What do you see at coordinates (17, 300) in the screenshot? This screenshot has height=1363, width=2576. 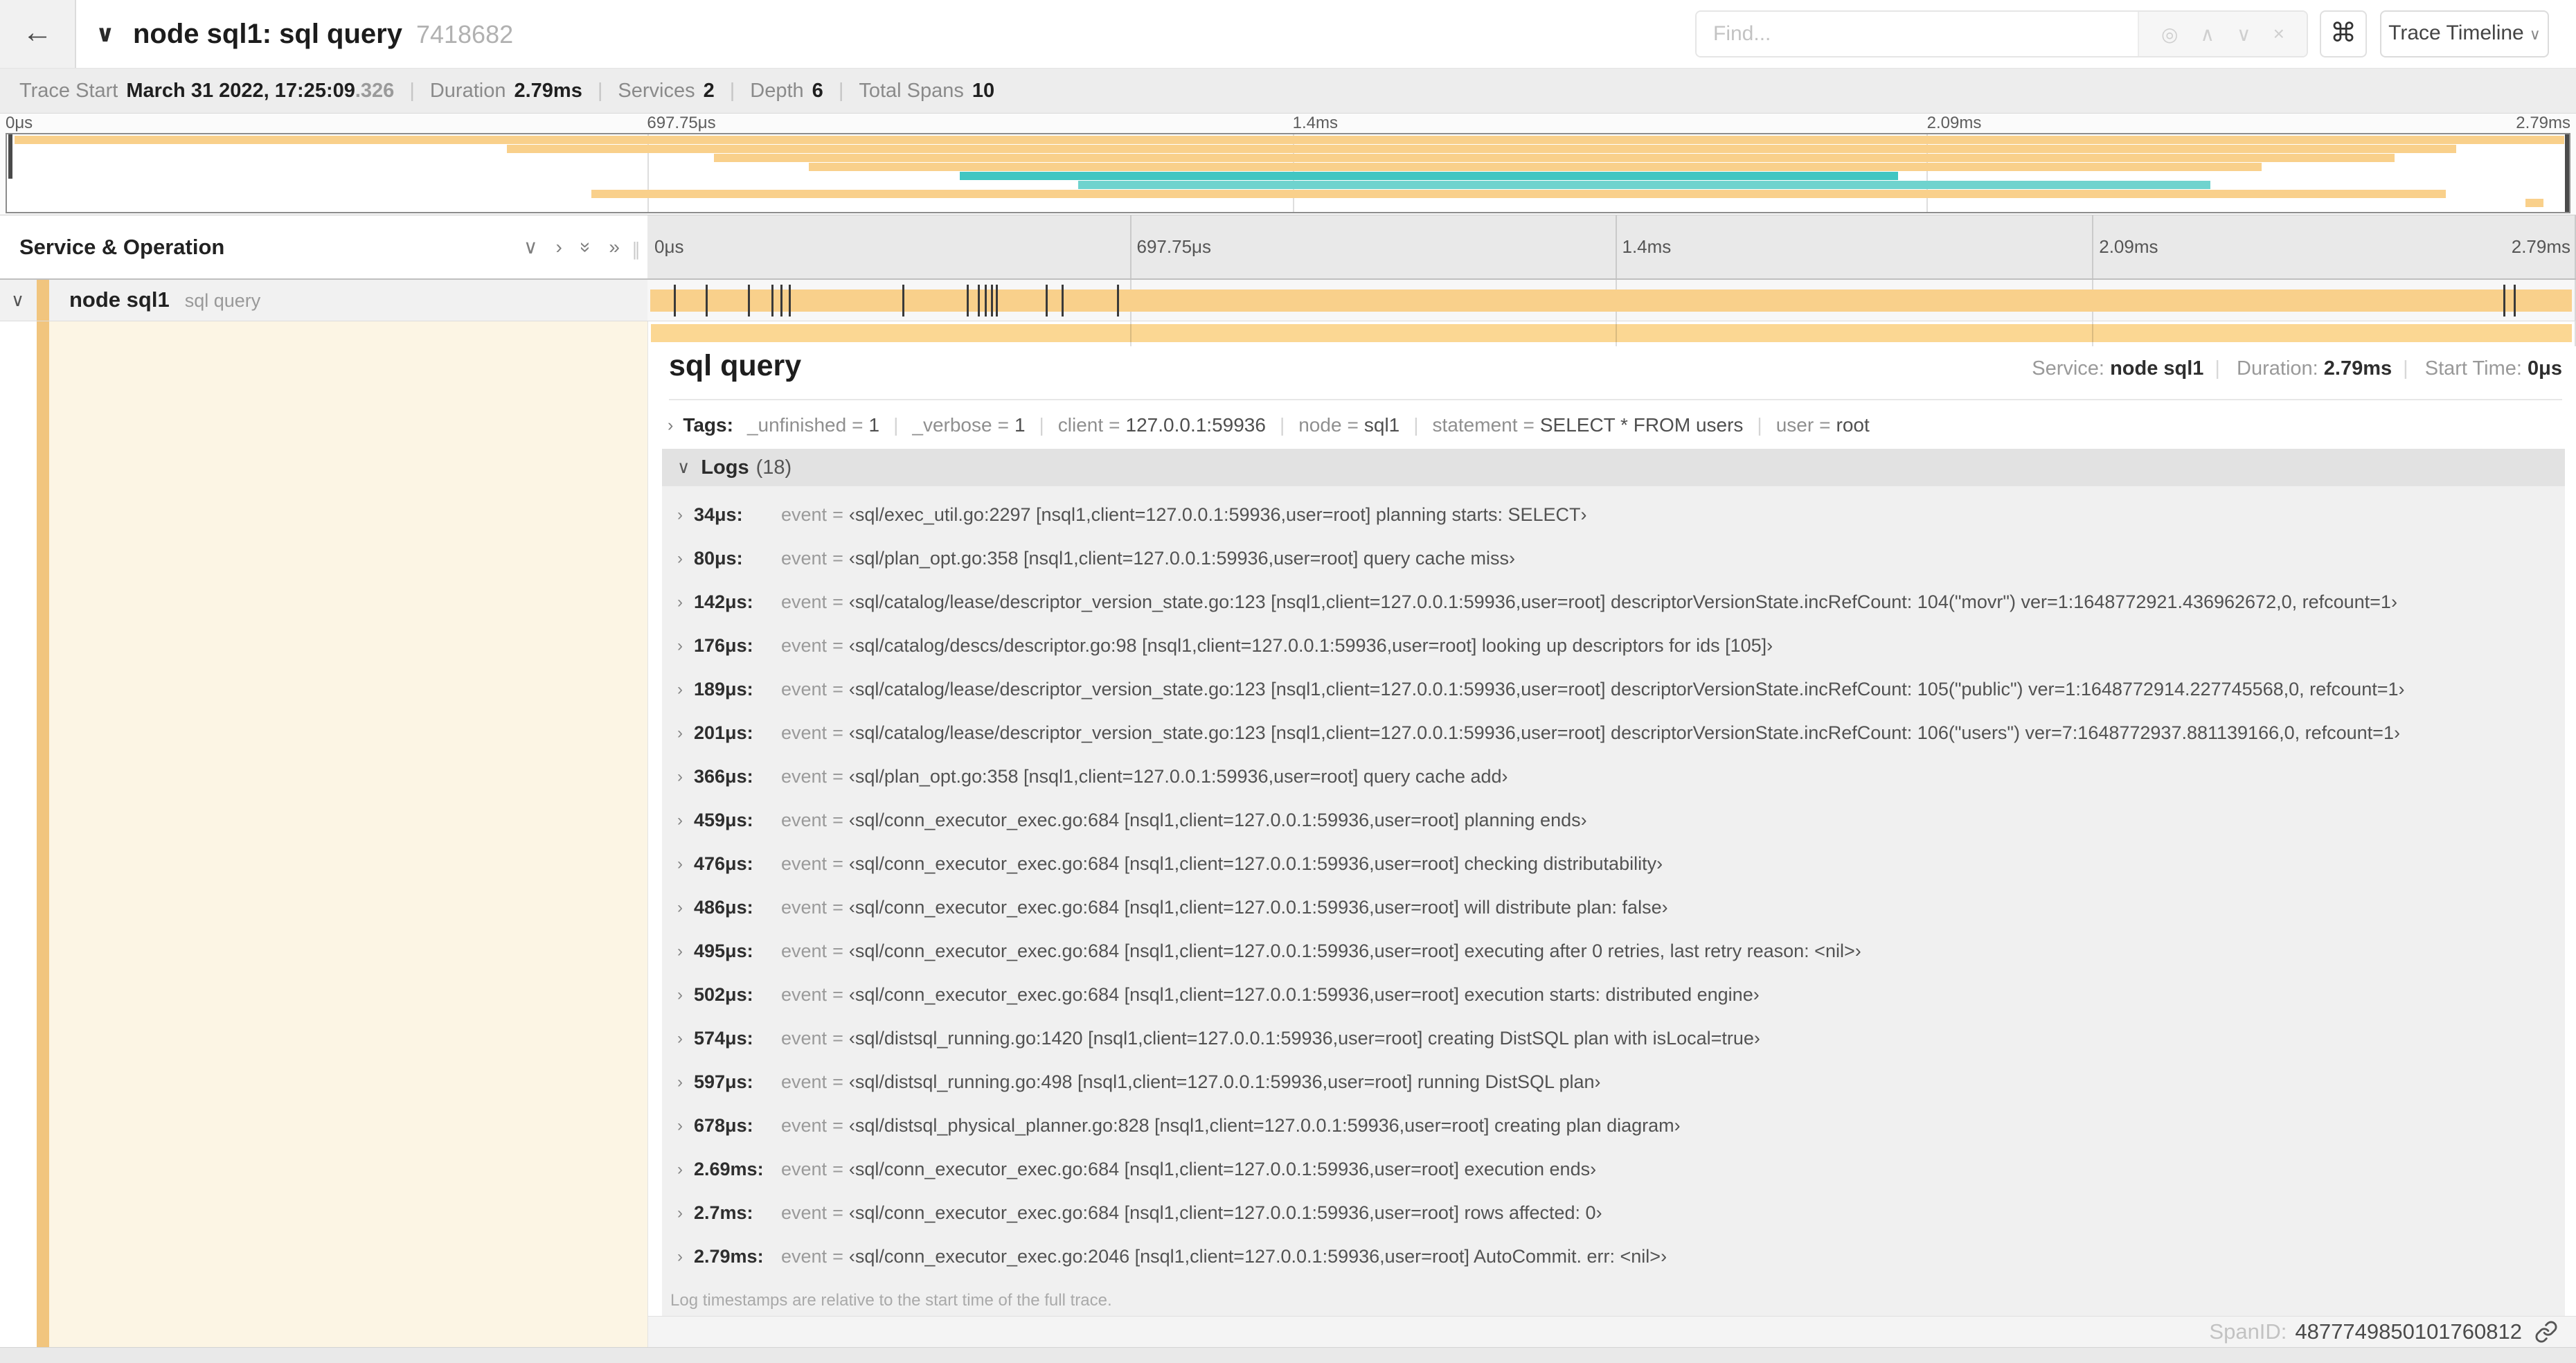 I see `span-expand-chevron: ∨` at bounding box center [17, 300].